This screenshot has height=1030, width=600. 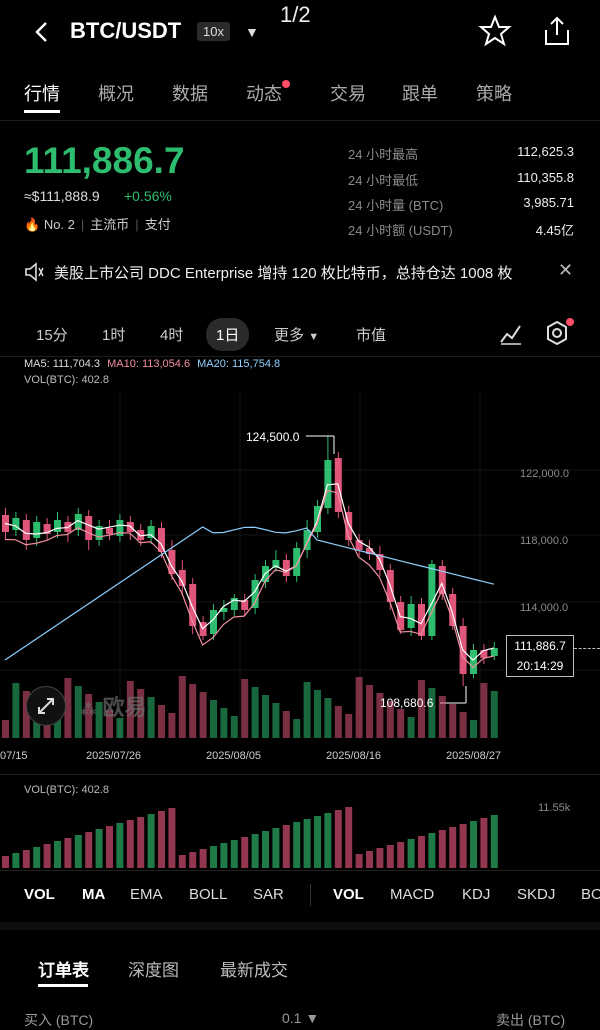 I want to click on x-date-label: 2025/07/26, so click(x=114, y=756).